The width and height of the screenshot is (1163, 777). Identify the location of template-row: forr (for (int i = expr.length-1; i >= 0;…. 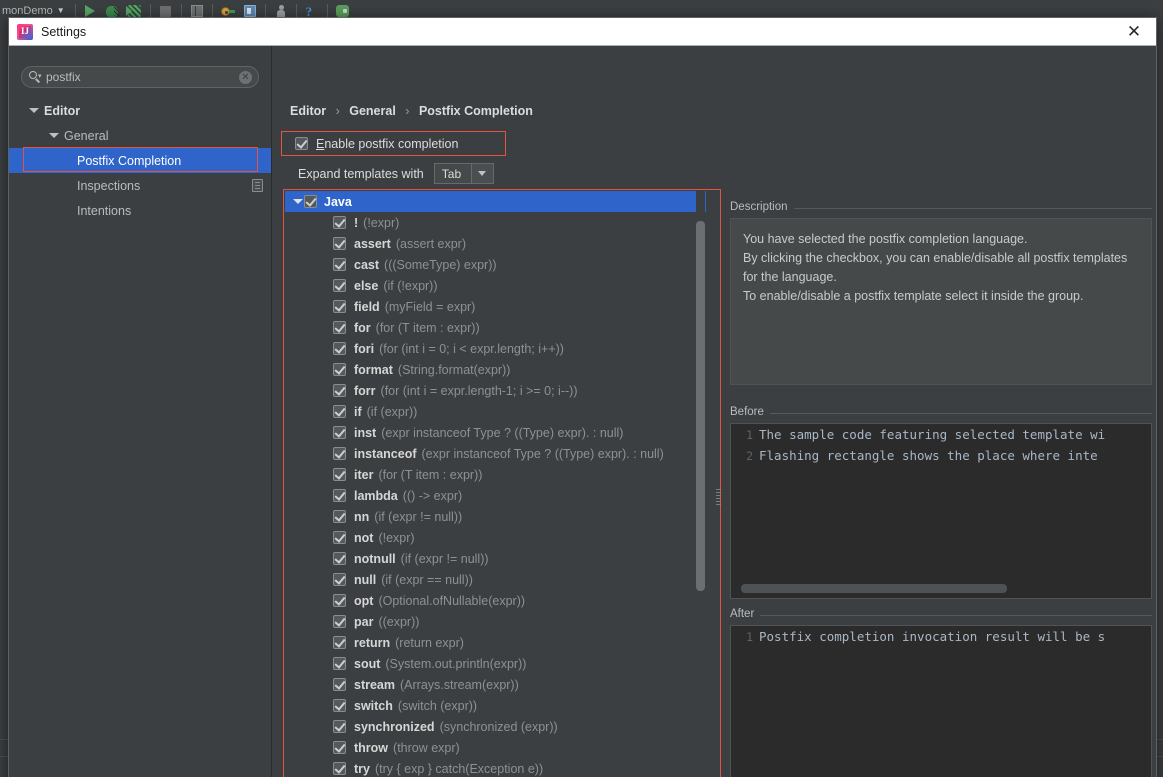
(495, 390).